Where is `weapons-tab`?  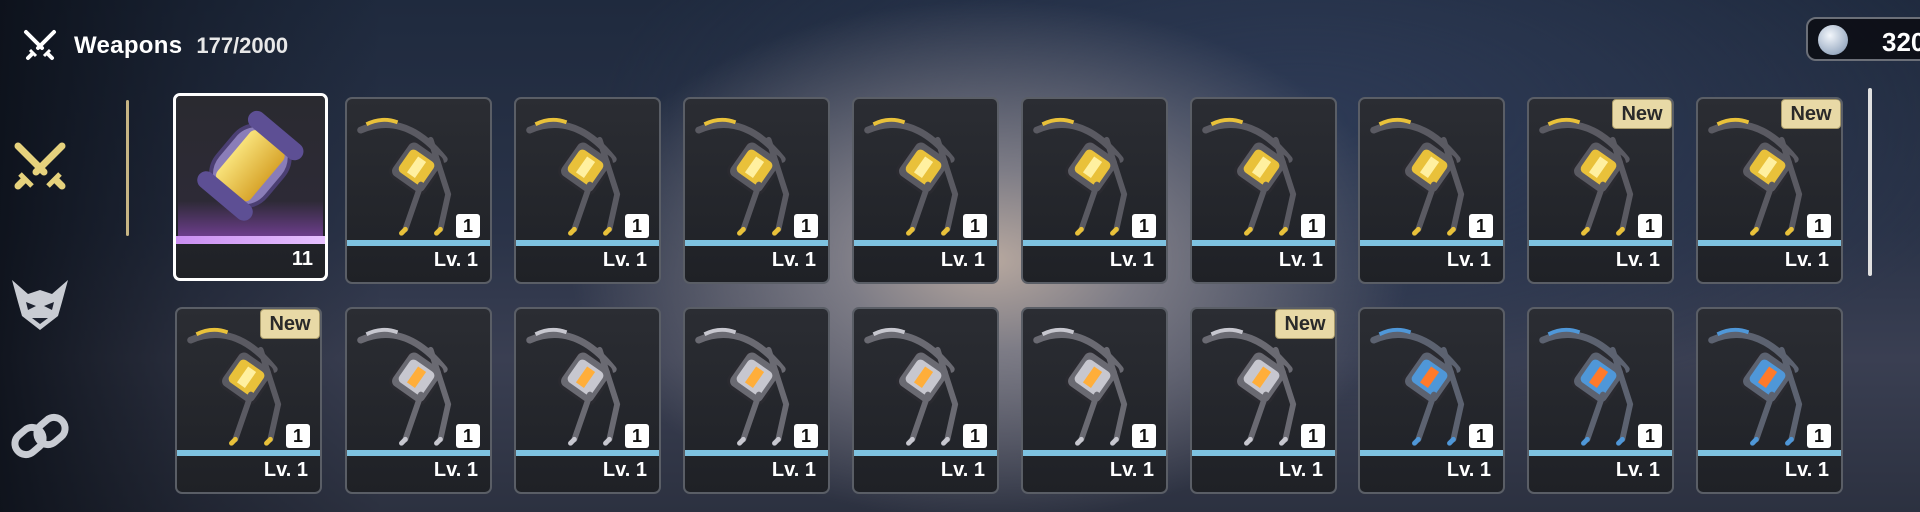 weapons-tab is located at coordinates (40, 168).